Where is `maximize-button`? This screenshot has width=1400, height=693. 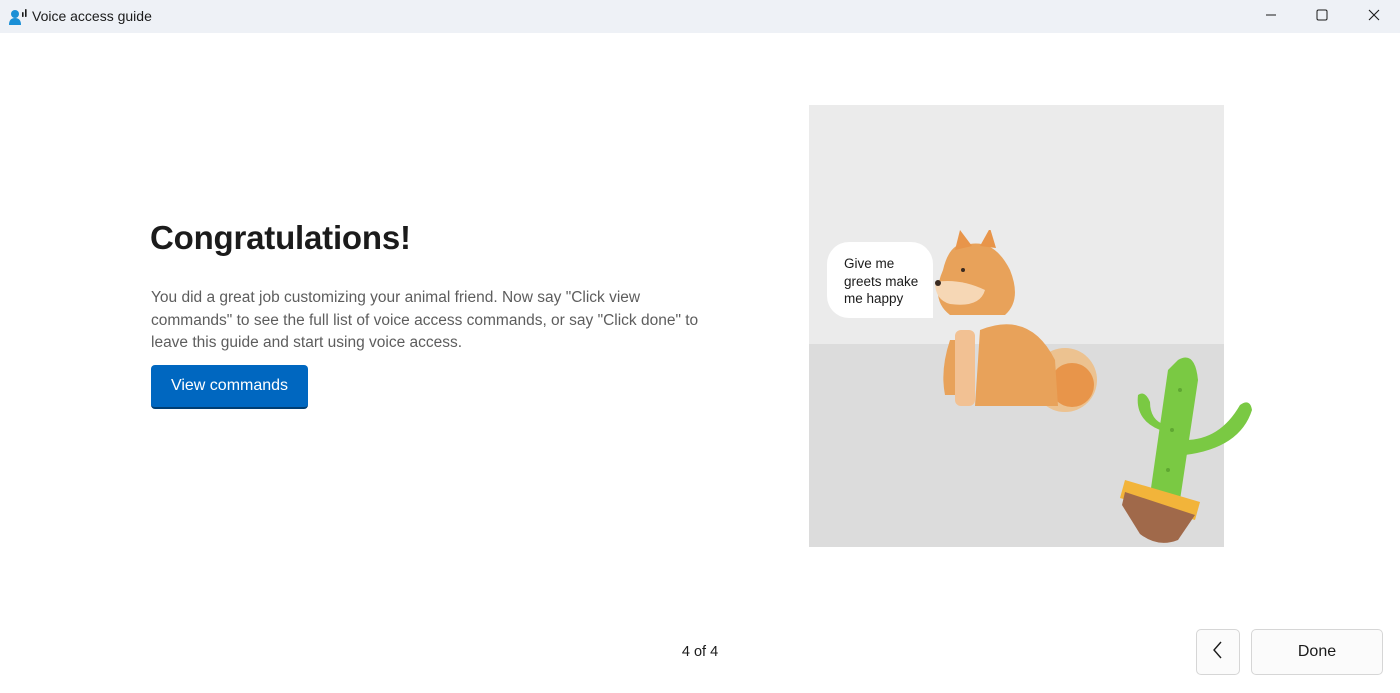 maximize-button is located at coordinates (1322, 16).